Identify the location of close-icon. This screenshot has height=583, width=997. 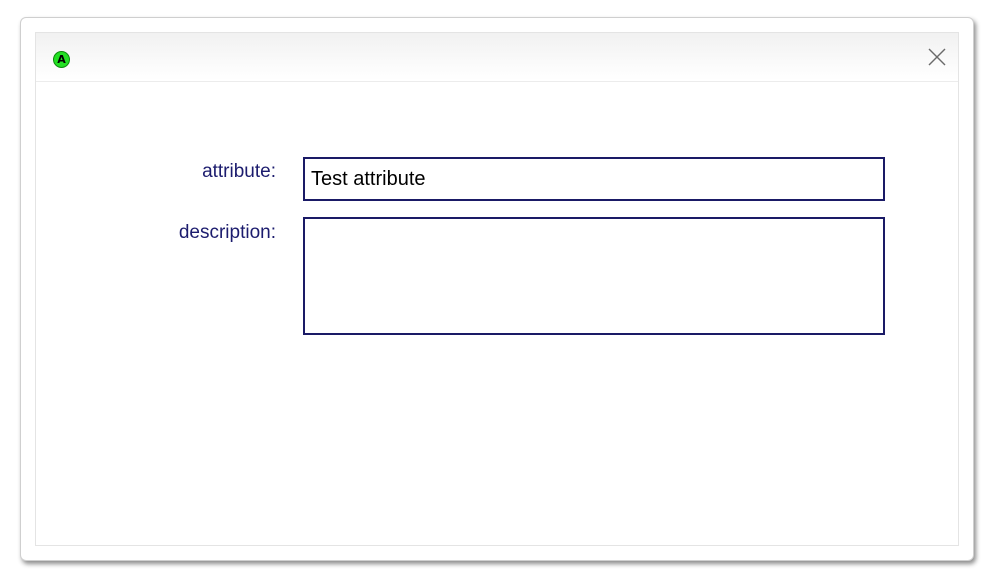
(937, 57).